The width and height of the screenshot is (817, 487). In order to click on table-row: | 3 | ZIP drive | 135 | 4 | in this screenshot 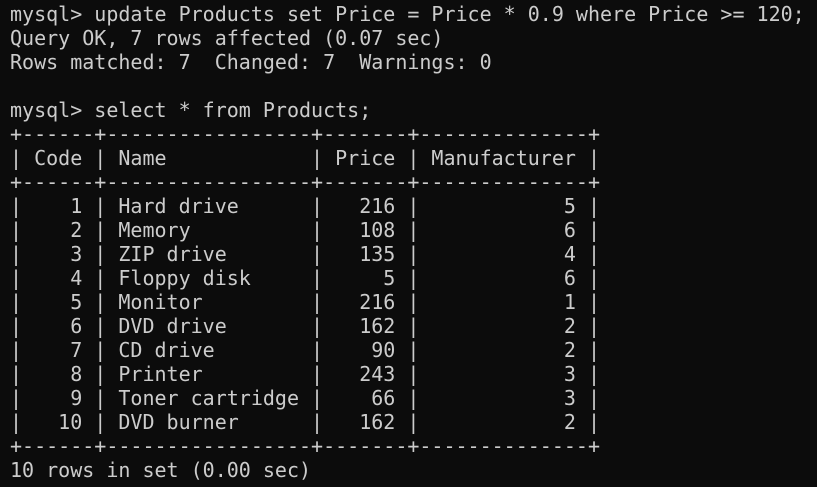, I will do `click(305, 254)`.